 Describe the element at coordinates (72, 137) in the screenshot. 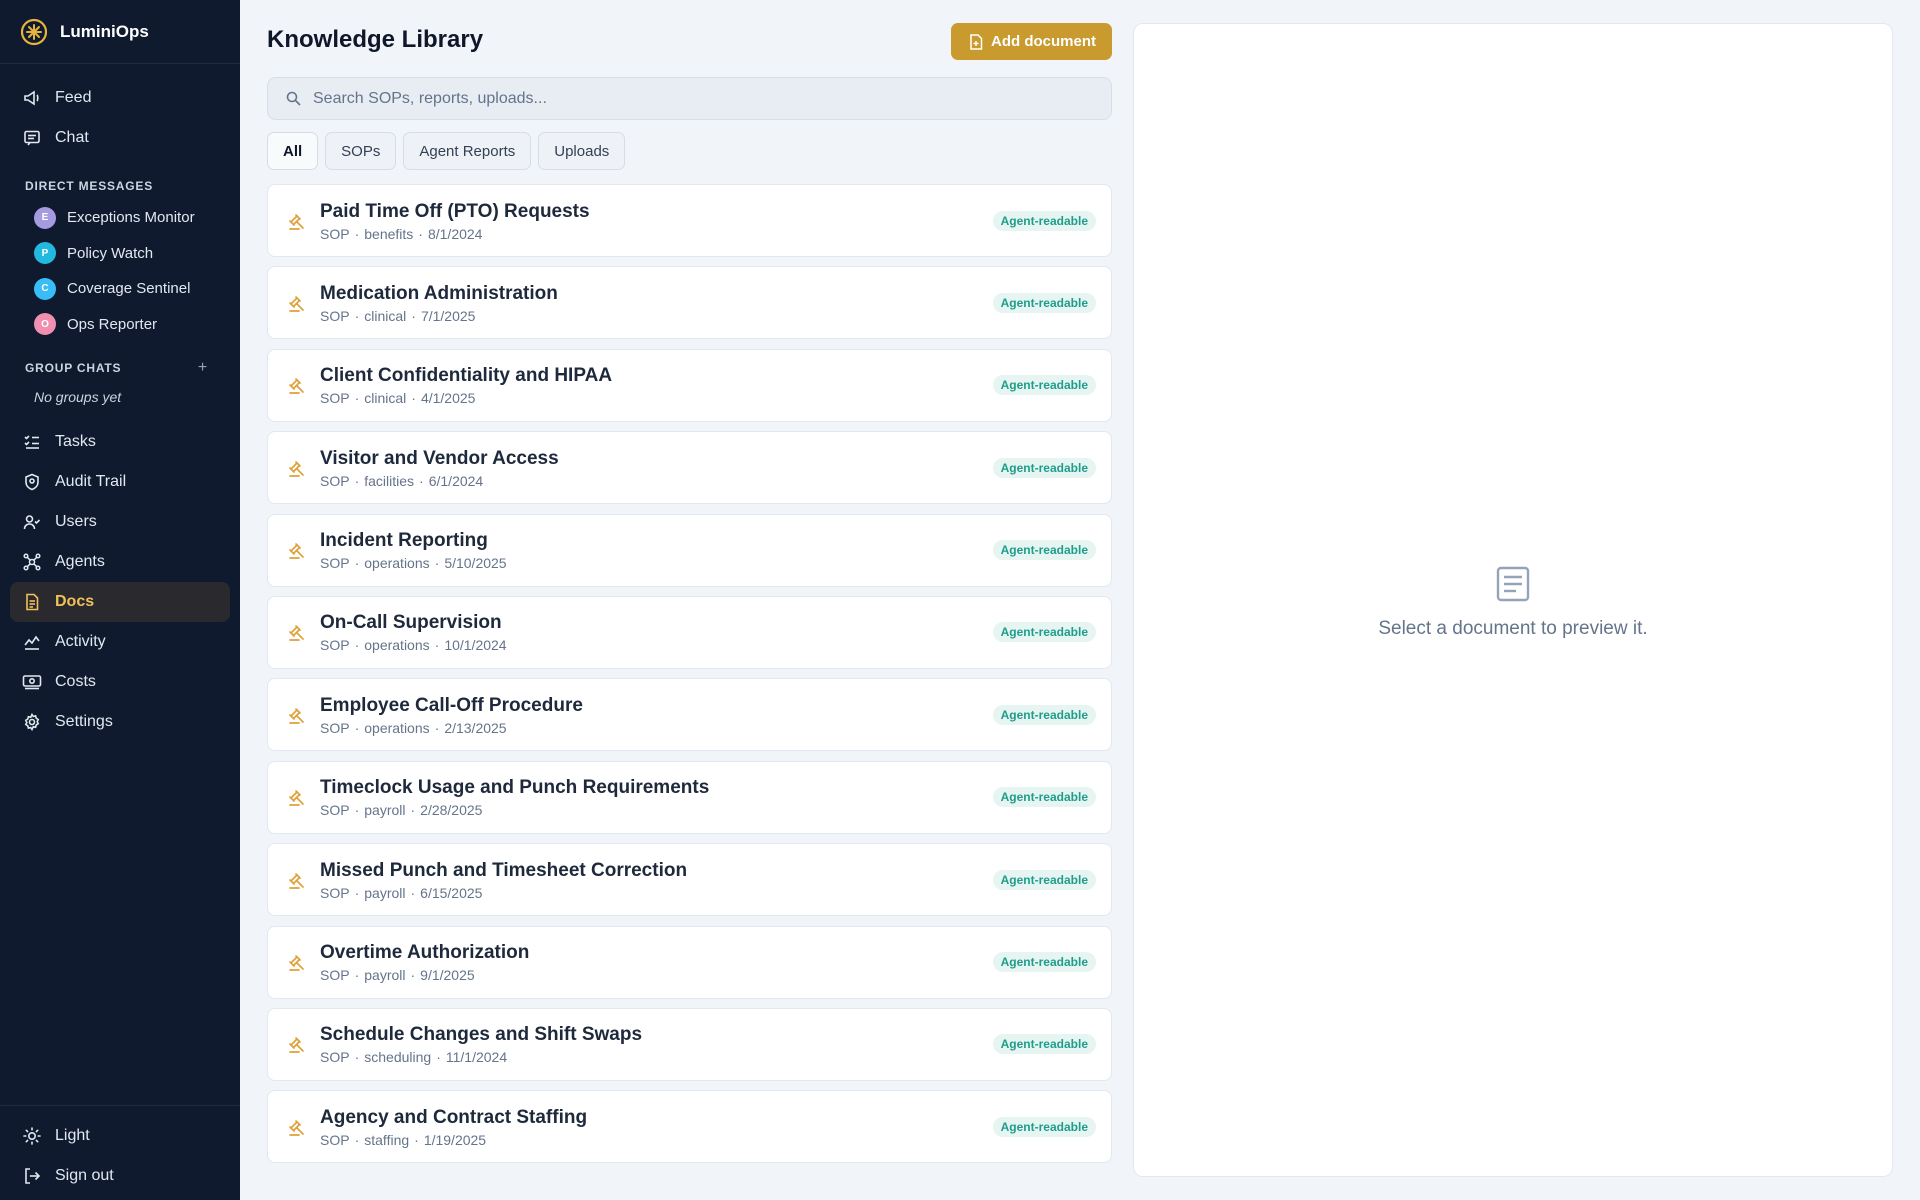

I see `sidebar-item-label: Chat` at that location.